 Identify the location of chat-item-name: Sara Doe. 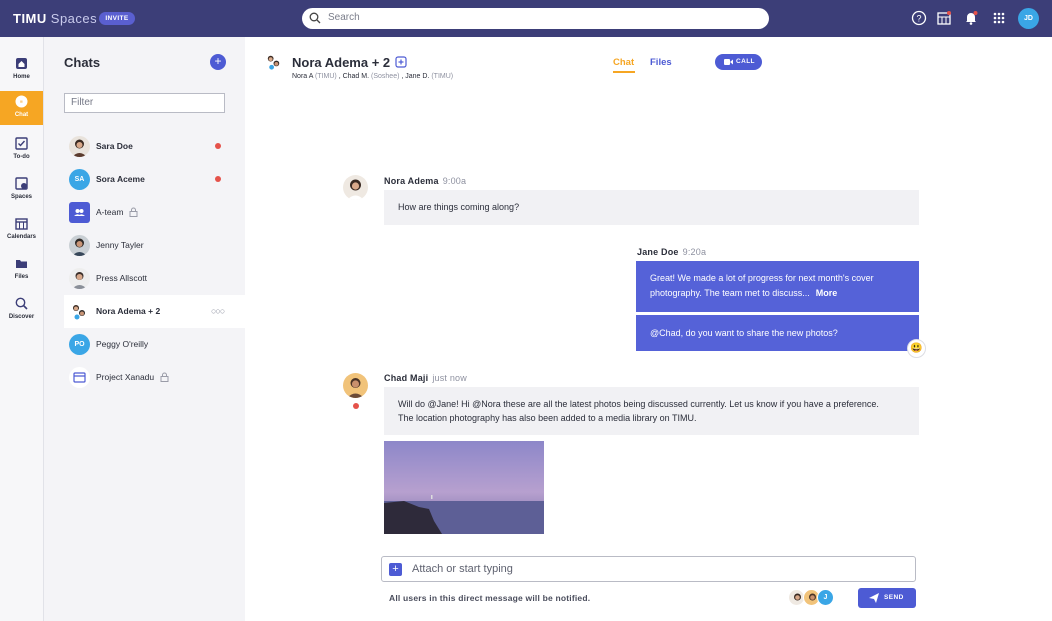
(114, 146).